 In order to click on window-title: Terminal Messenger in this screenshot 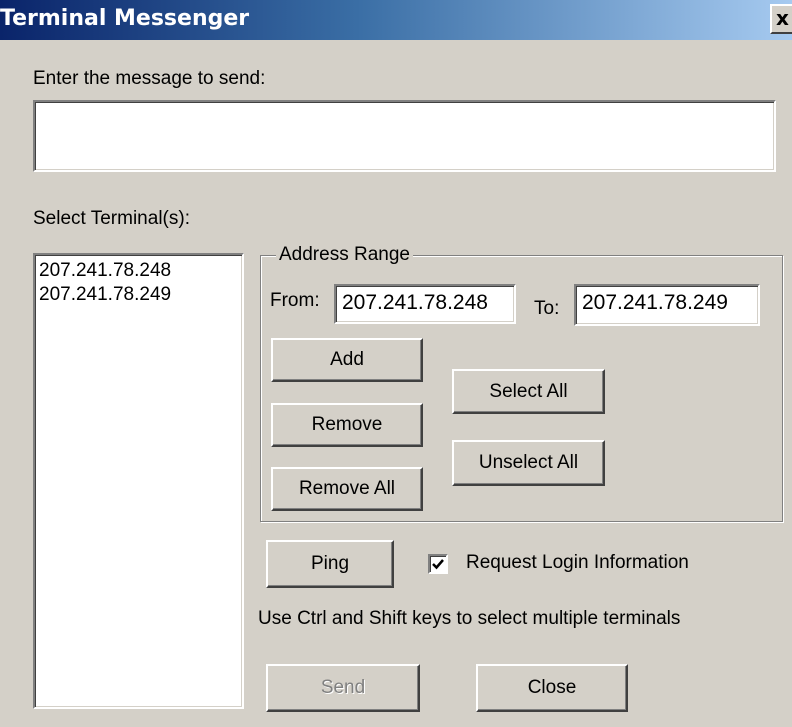, I will do `click(125, 18)`.